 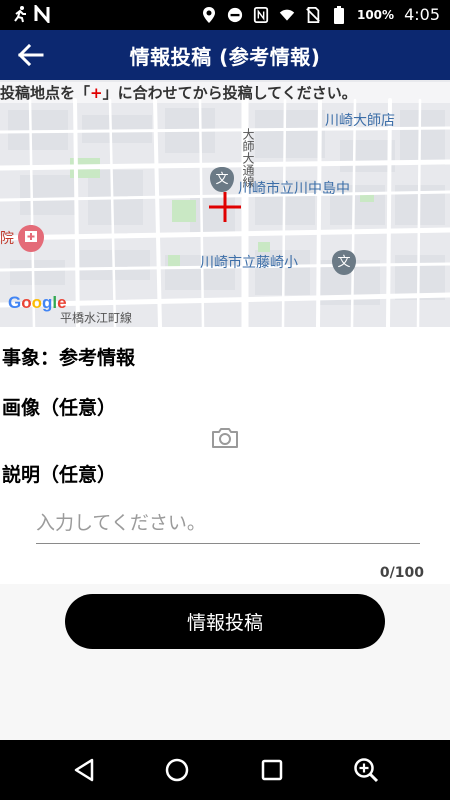 What do you see at coordinates (375, 14) in the screenshot?
I see `battery-percent: 100%` at bounding box center [375, 14].